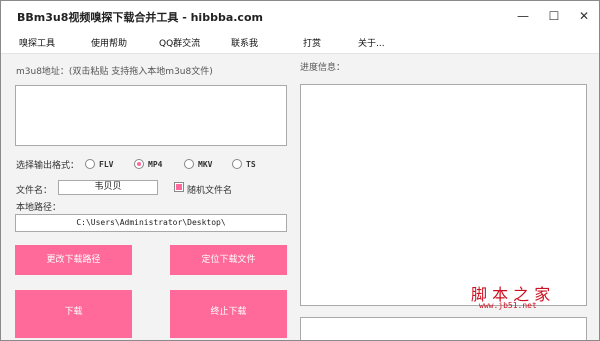 This screenshot has width=600, height=341. I want to click on random-name-label: 随机文件名, so click(210, 191).